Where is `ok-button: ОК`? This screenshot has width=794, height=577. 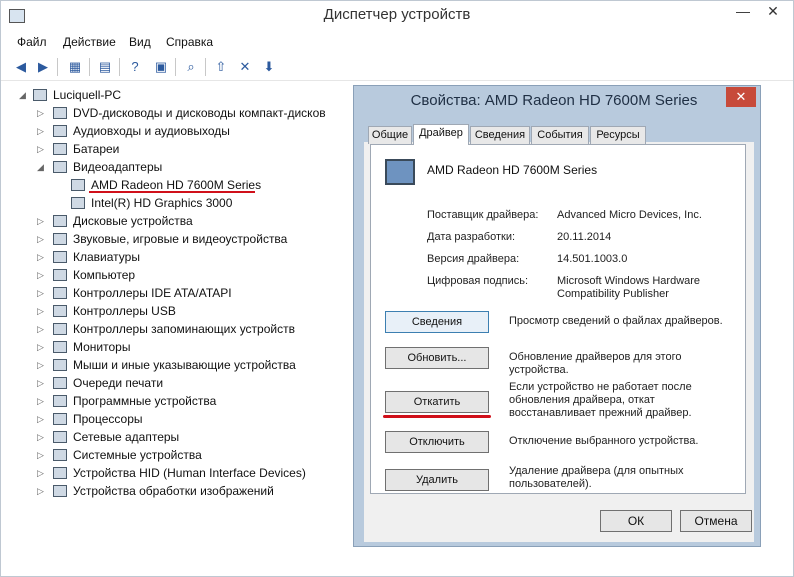 ok-button: ОК is located at coordinates (636, 521).